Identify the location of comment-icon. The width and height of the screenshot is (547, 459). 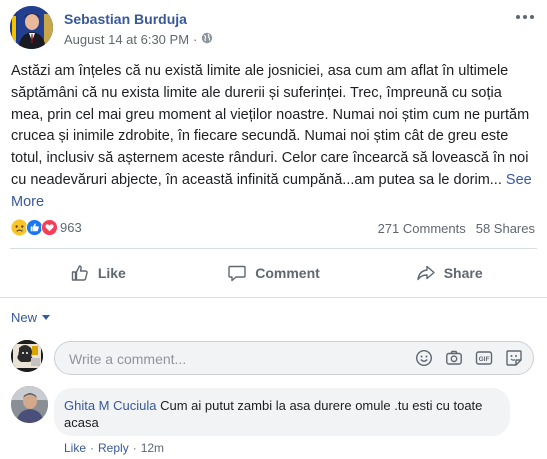
(237, 273).